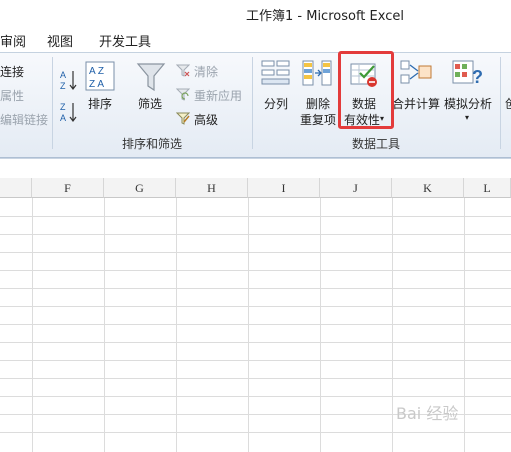 The image size is (511, 452). I want to click on consolidate-button: 合并计算, so click(416, 103).